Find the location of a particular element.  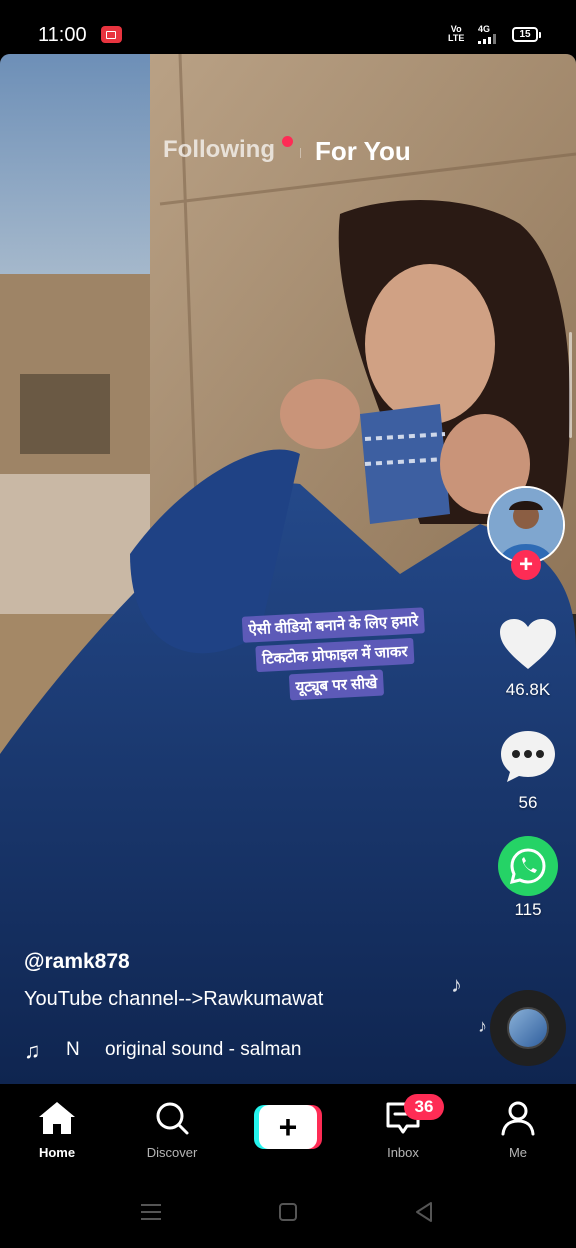

signal-icon is located at coordinates (487, 39).